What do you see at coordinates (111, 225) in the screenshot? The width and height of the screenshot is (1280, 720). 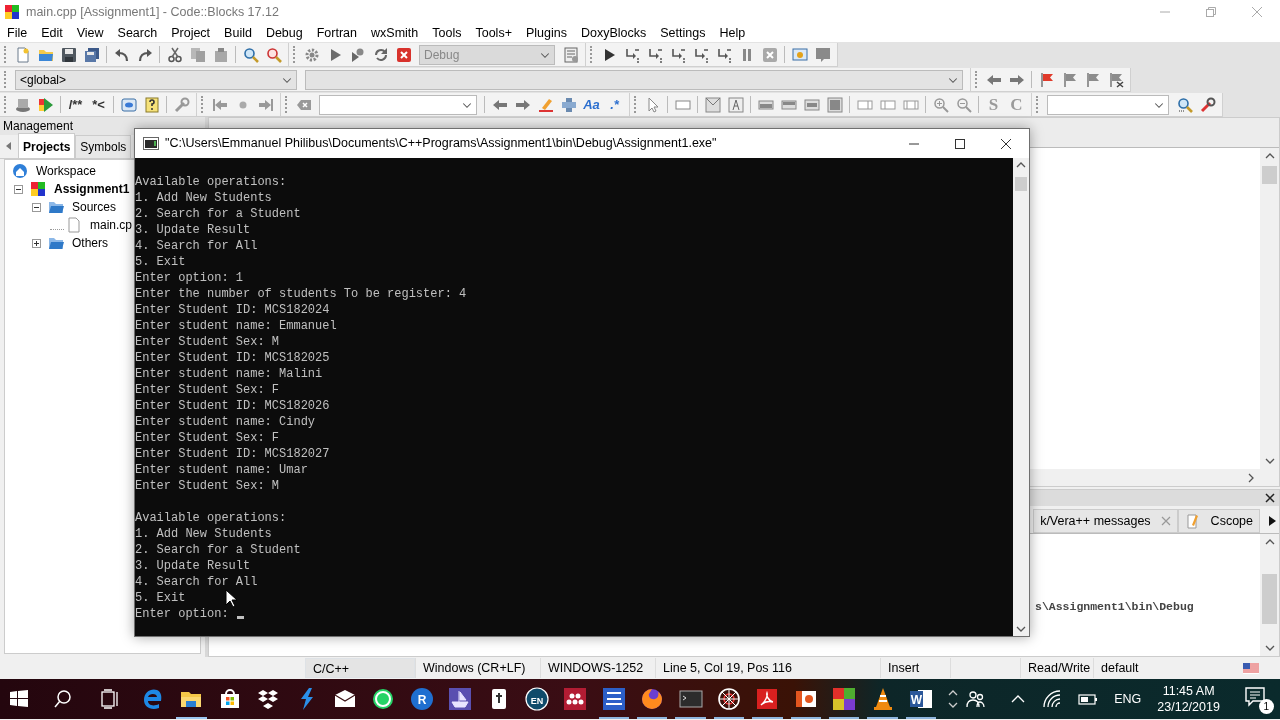 I see `tree-item: main.cp` at bounding box center [111, 225].